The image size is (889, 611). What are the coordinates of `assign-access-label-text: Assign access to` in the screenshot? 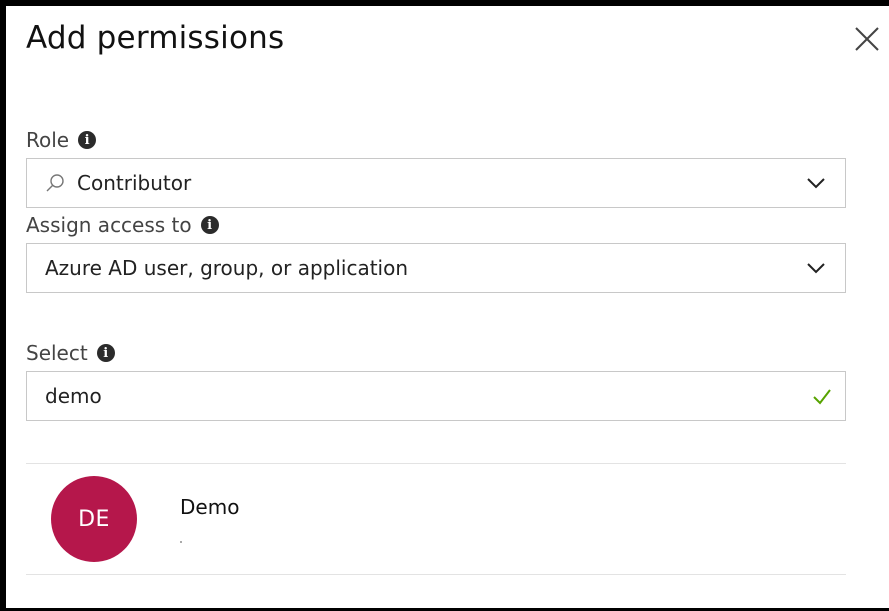 It's located at (109, 225).